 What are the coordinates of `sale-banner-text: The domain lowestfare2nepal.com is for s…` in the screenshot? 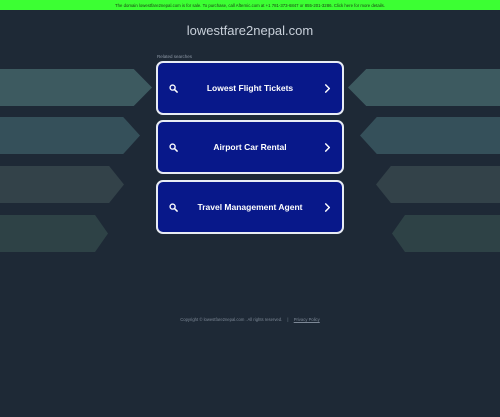 It's located at (250, 5).